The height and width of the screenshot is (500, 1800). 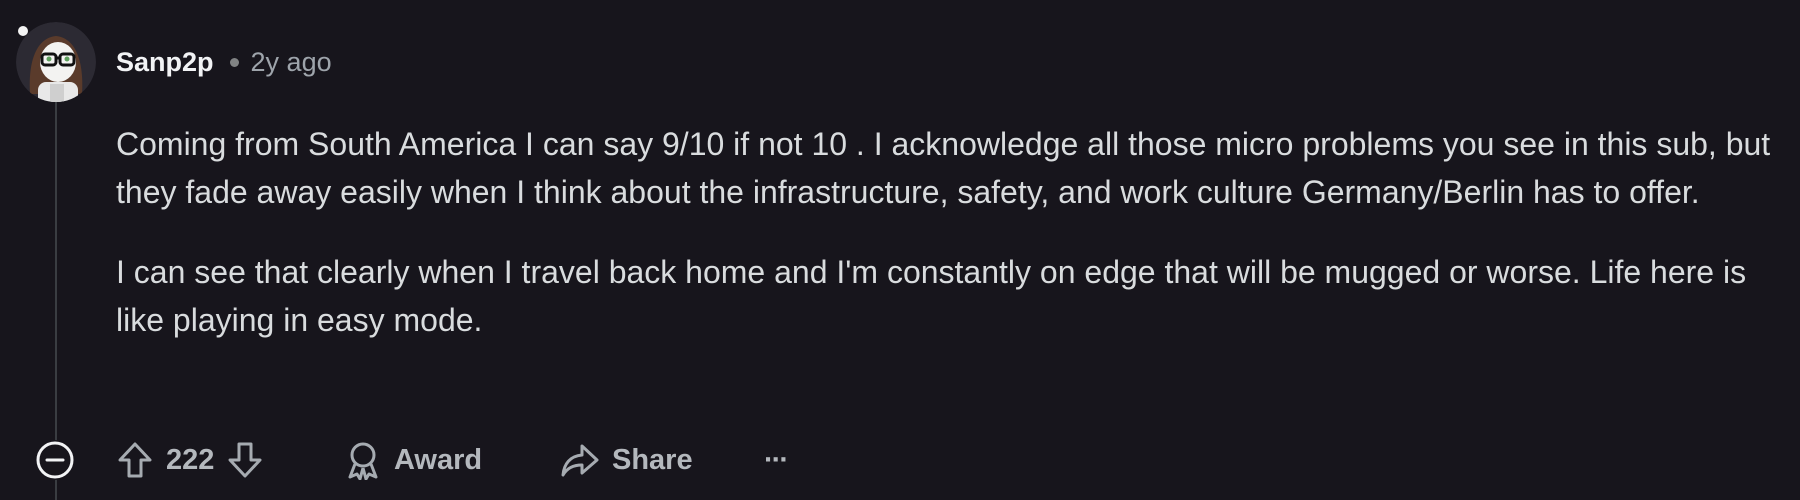 What do you see at coordinates (363, 460) in the screenshot?
I see `award-icon` at bounding box center [363, 460].